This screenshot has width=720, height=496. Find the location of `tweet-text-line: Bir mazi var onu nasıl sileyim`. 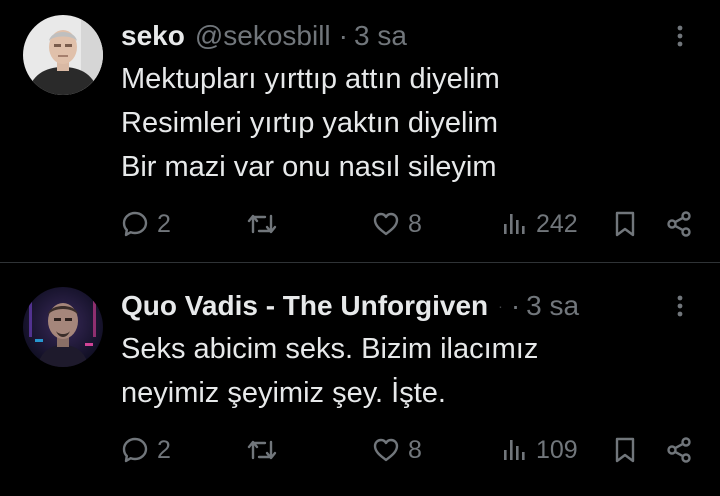

tweet-text-line: Bir mazi var onu nasıl sileyim is located at coordinates (309, 167).